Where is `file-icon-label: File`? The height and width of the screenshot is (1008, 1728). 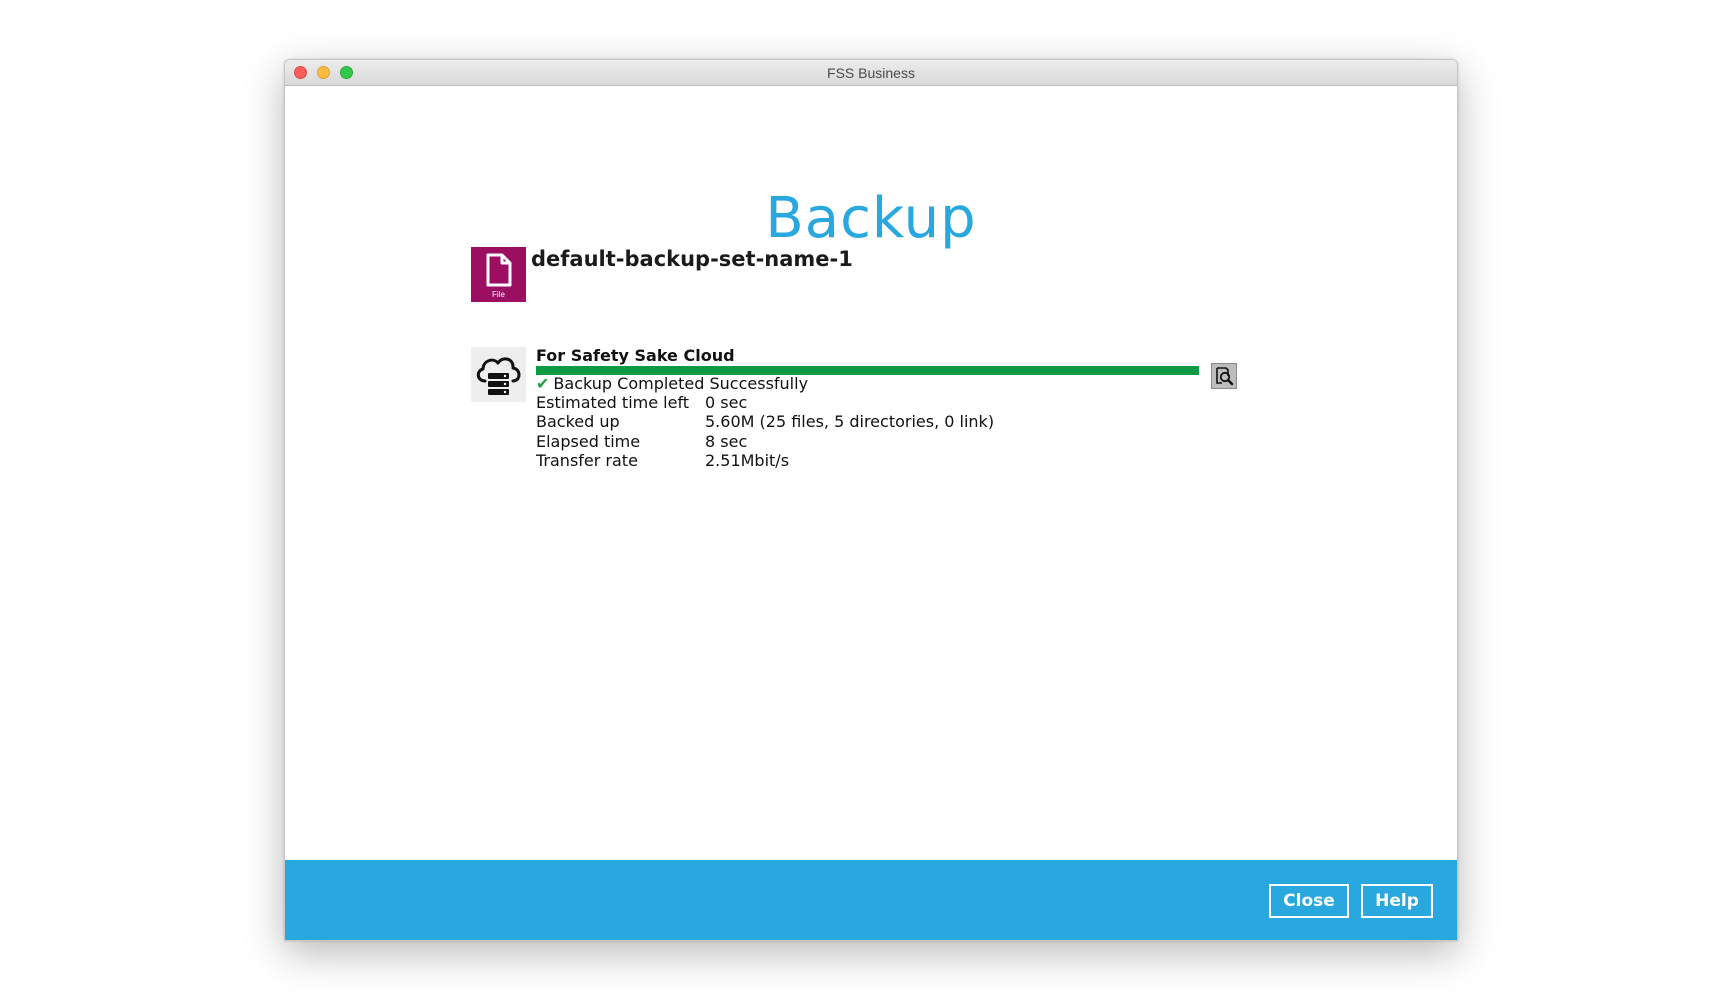
file-icon-label: File is located at coordinates (498, 294).